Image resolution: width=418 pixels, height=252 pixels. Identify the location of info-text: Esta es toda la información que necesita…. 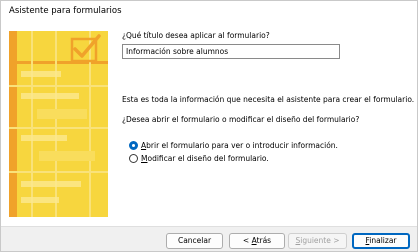
(268, 99).